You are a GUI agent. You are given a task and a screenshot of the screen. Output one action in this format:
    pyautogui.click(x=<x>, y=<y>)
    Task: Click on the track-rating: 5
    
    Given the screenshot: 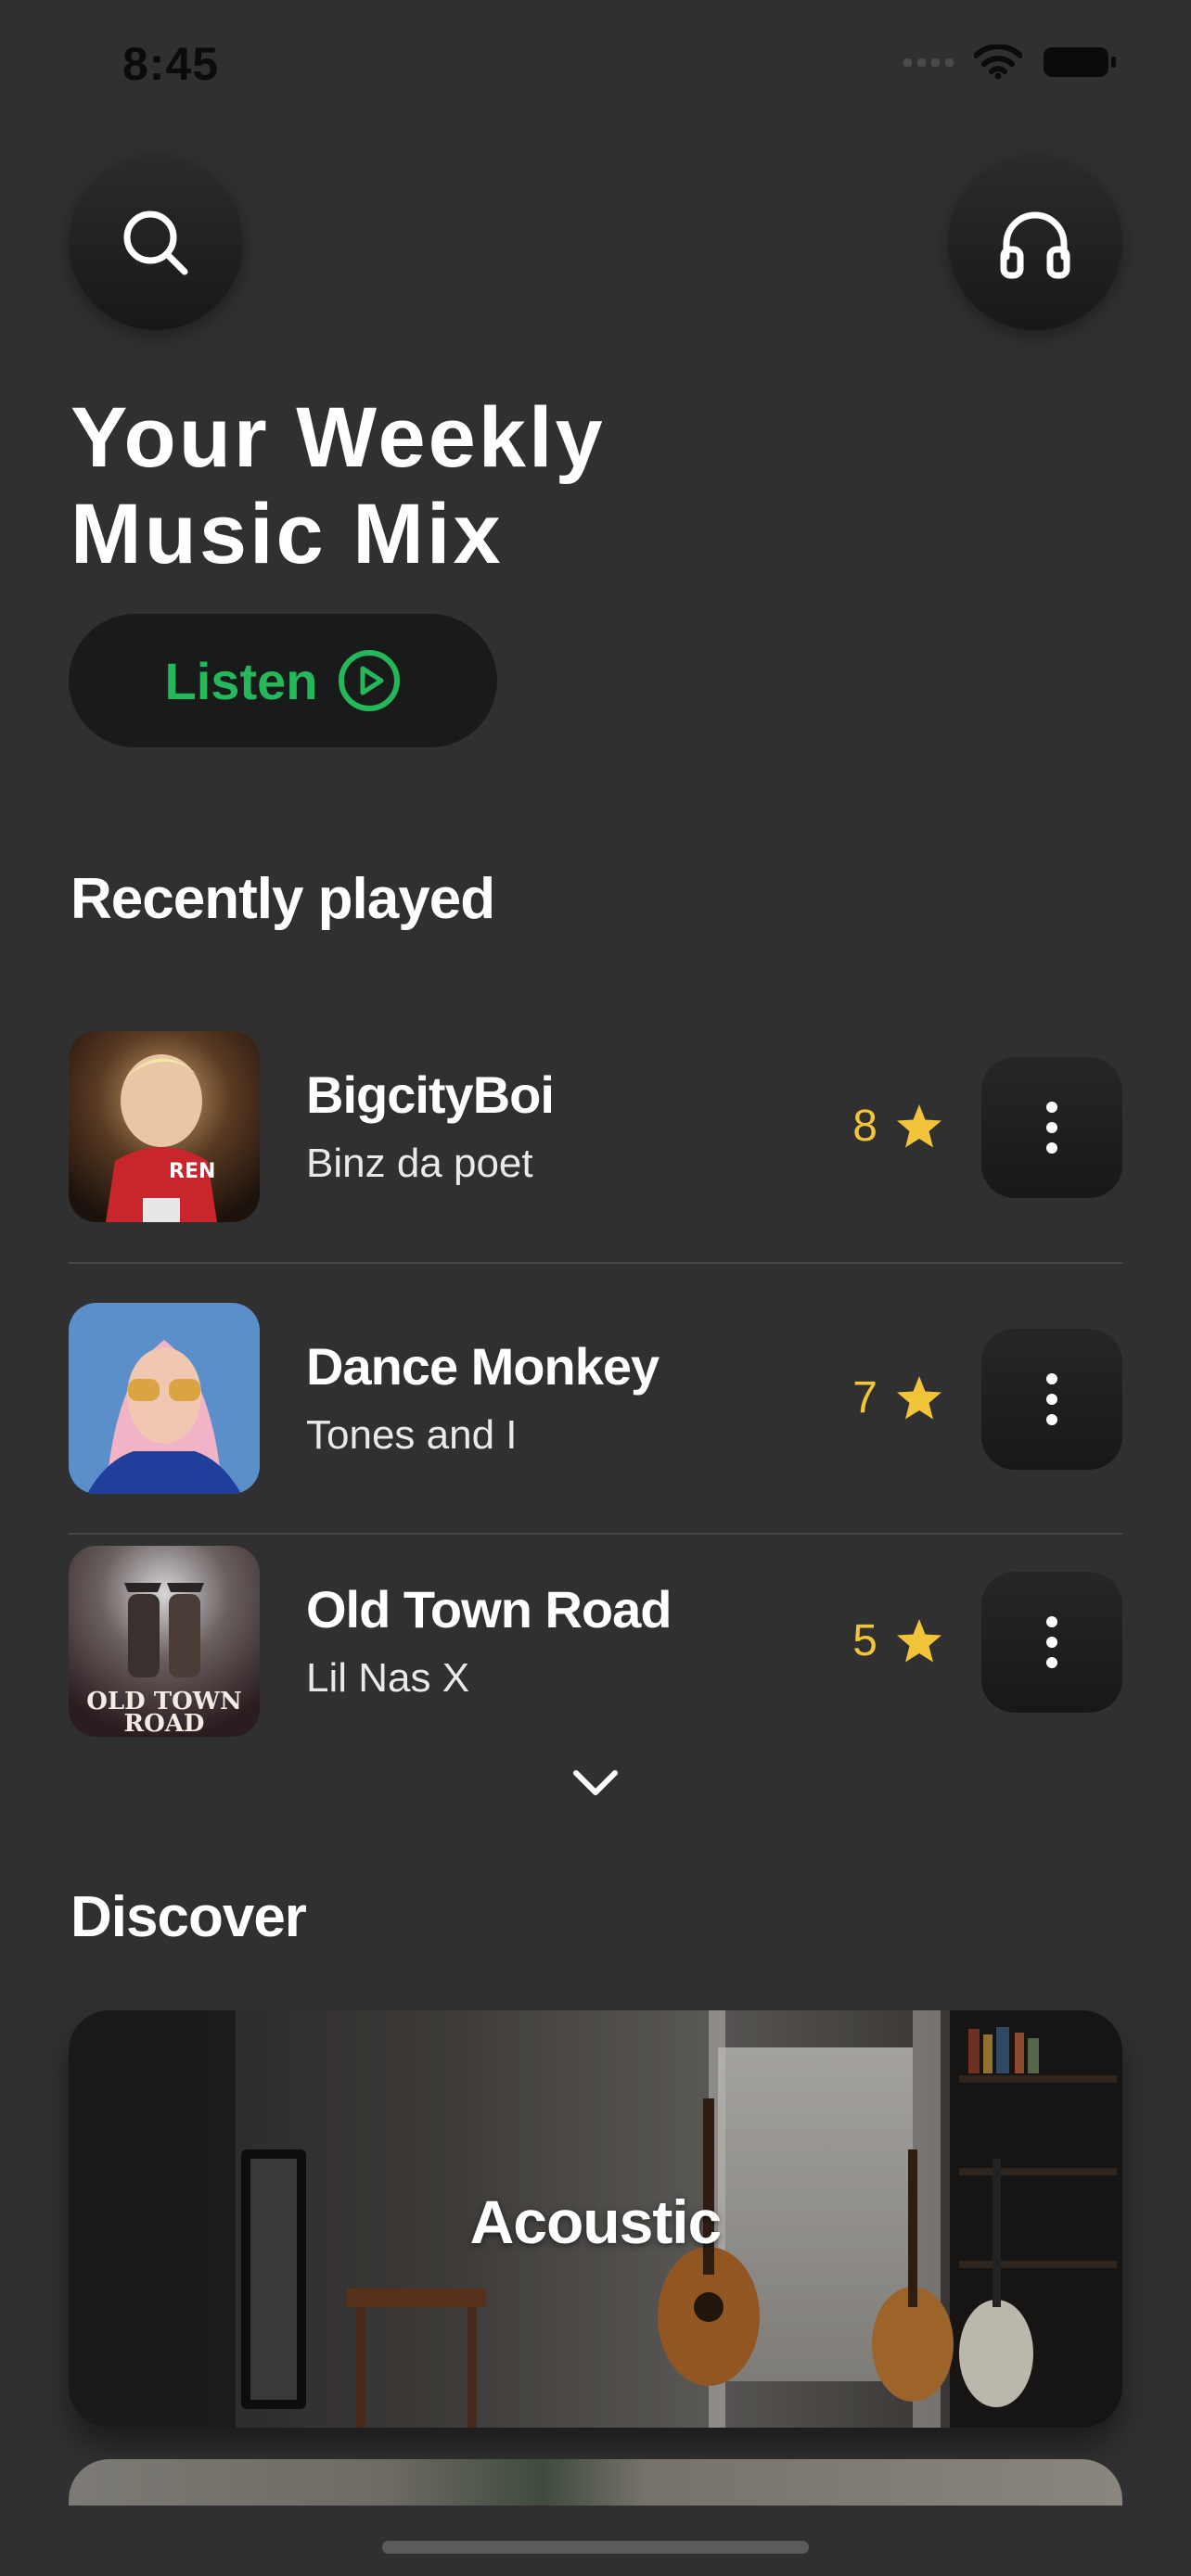 What is the action you would take?
    pyautogui.click(x=898, y=1640)
    